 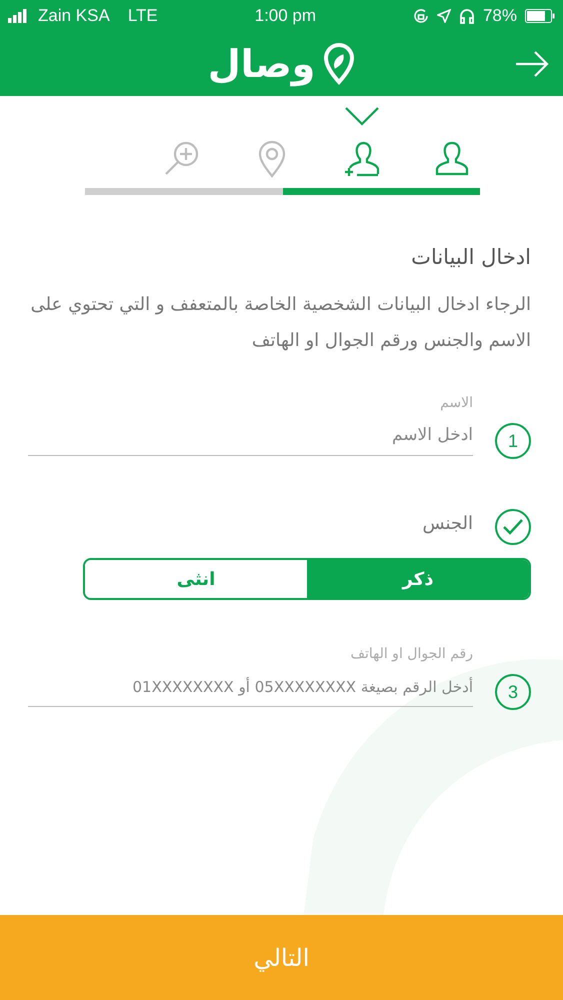 I want to click on rotation-lock-icon, so click(x=420, y=16).